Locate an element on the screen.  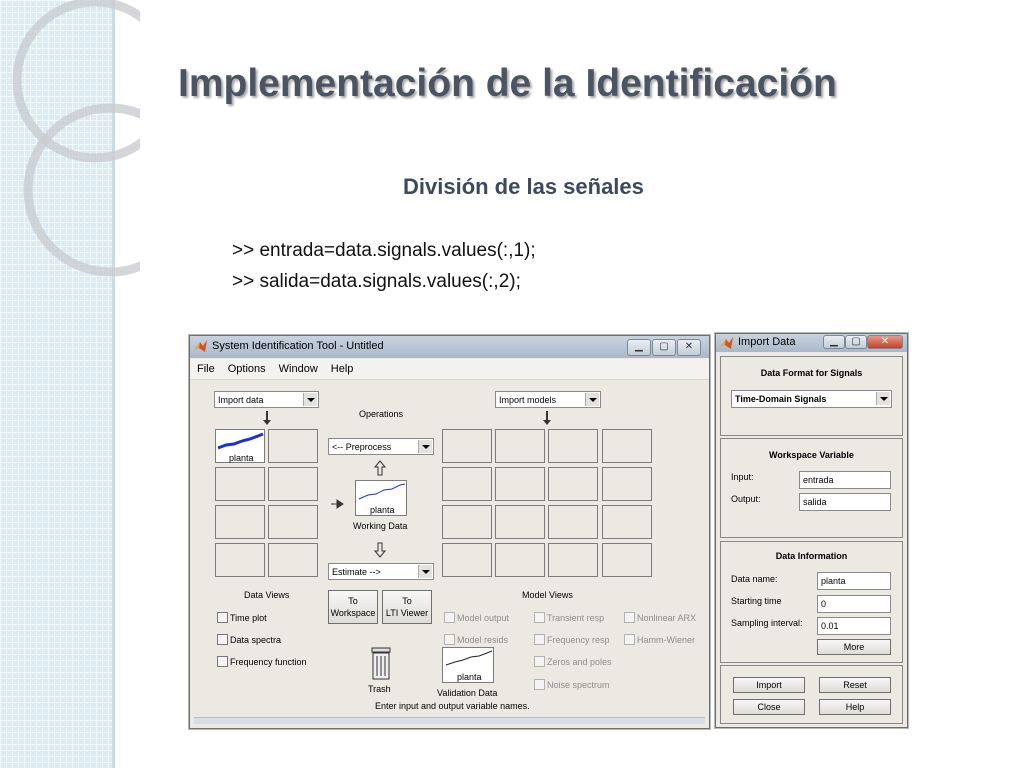
import-close-button: ✕ is located at coordinates (885, 342).